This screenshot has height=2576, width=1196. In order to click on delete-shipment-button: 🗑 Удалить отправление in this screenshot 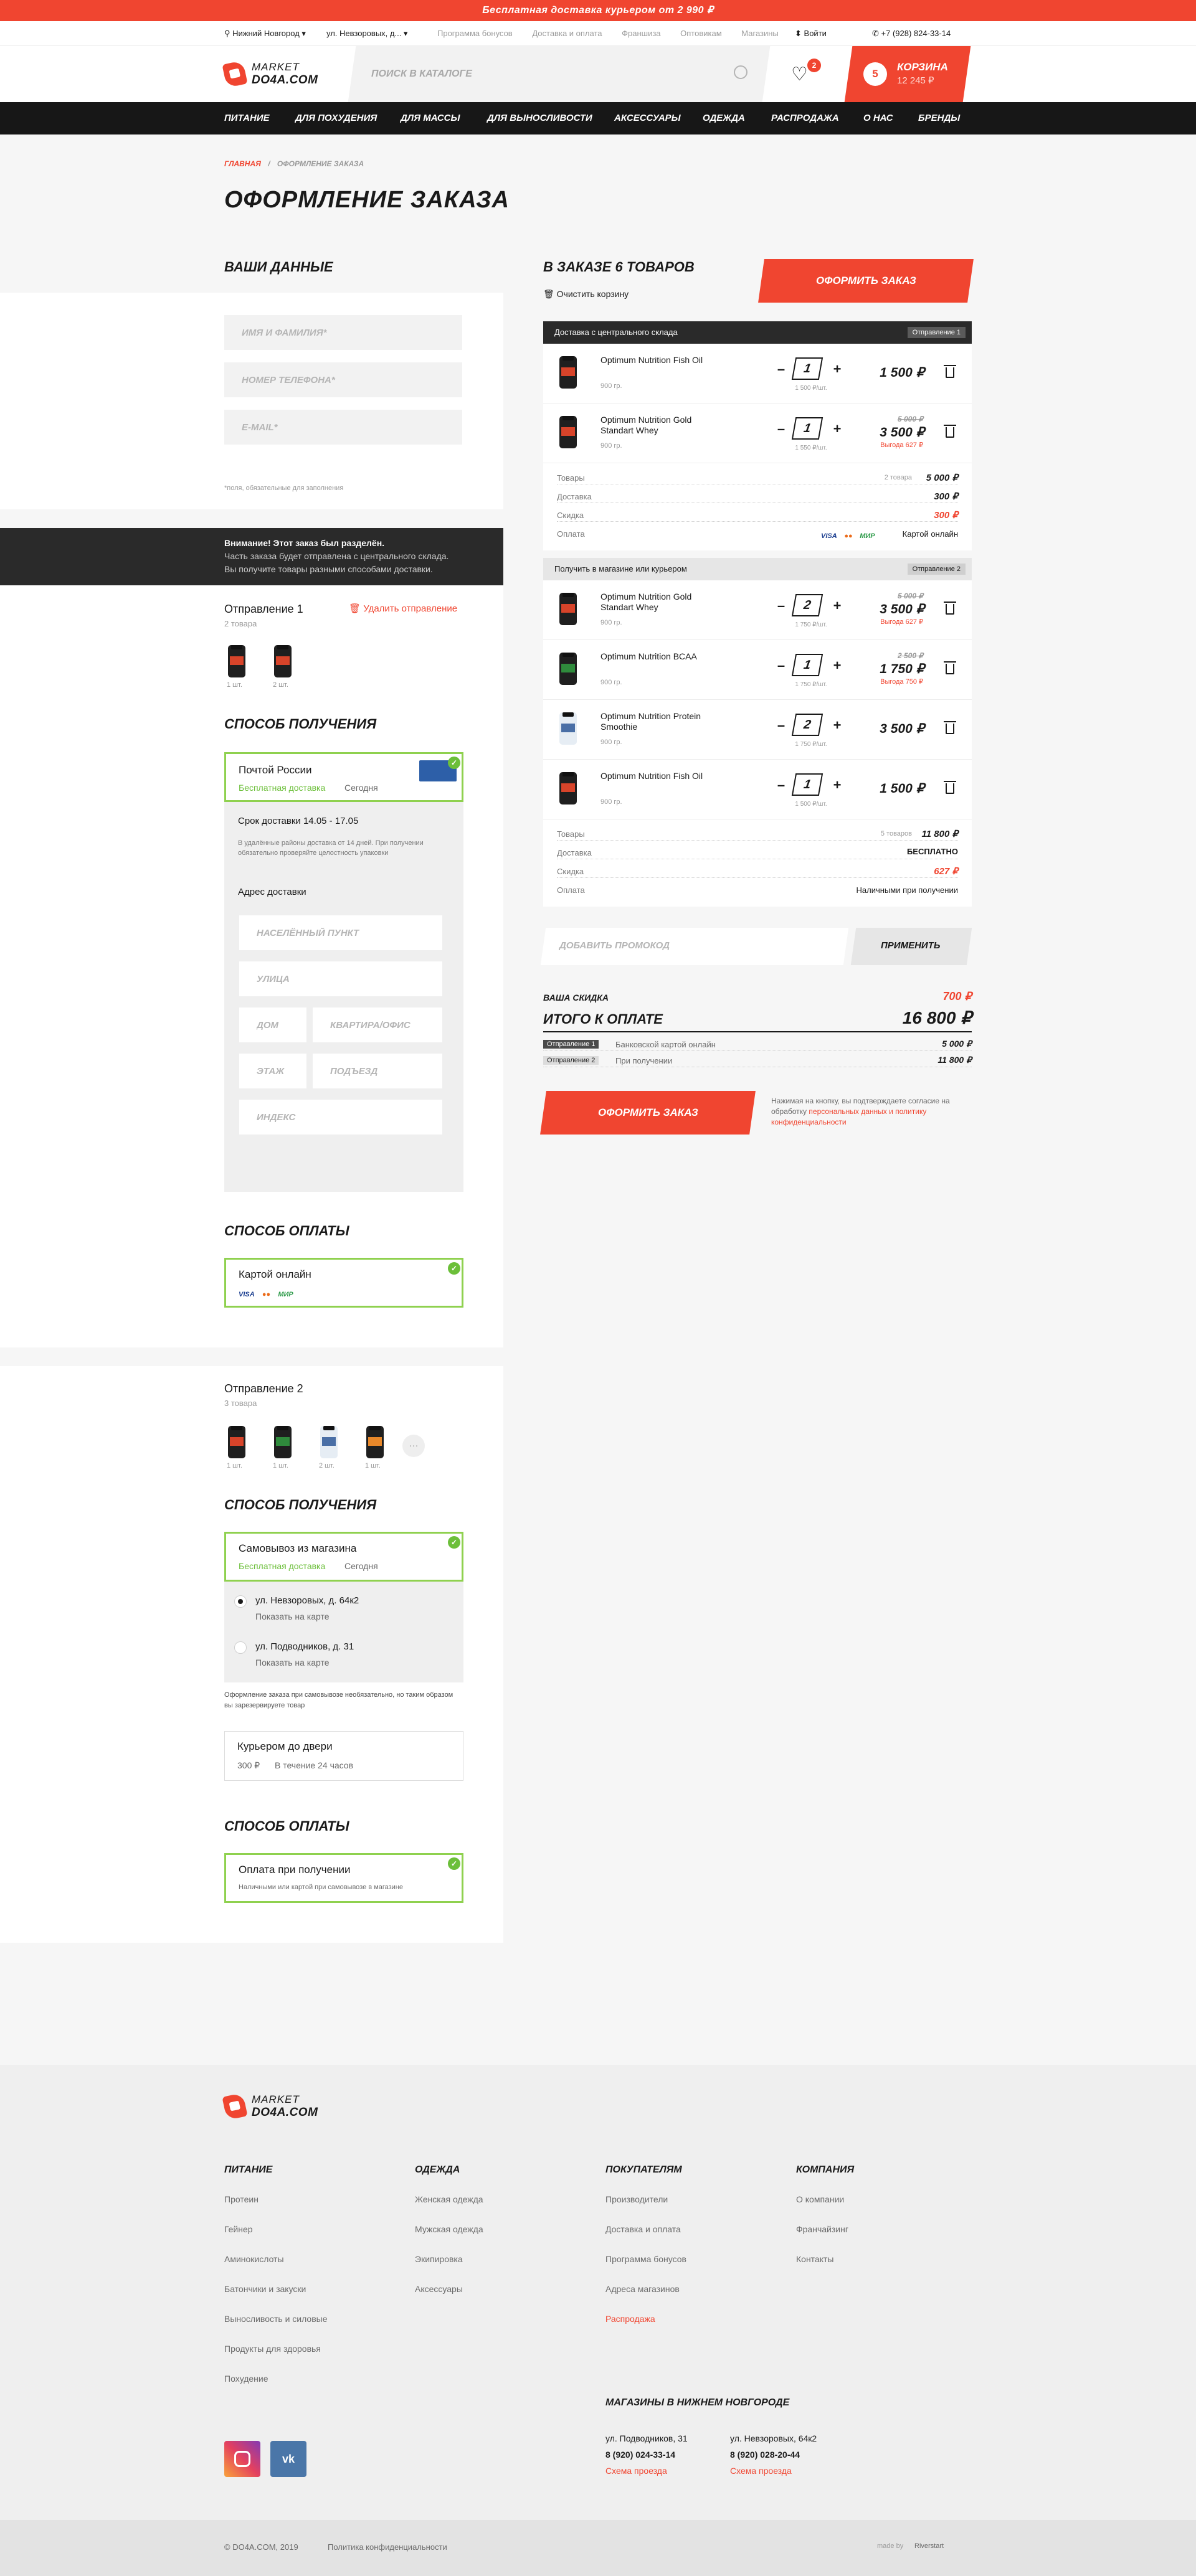, I will do `click(403, 608)`.